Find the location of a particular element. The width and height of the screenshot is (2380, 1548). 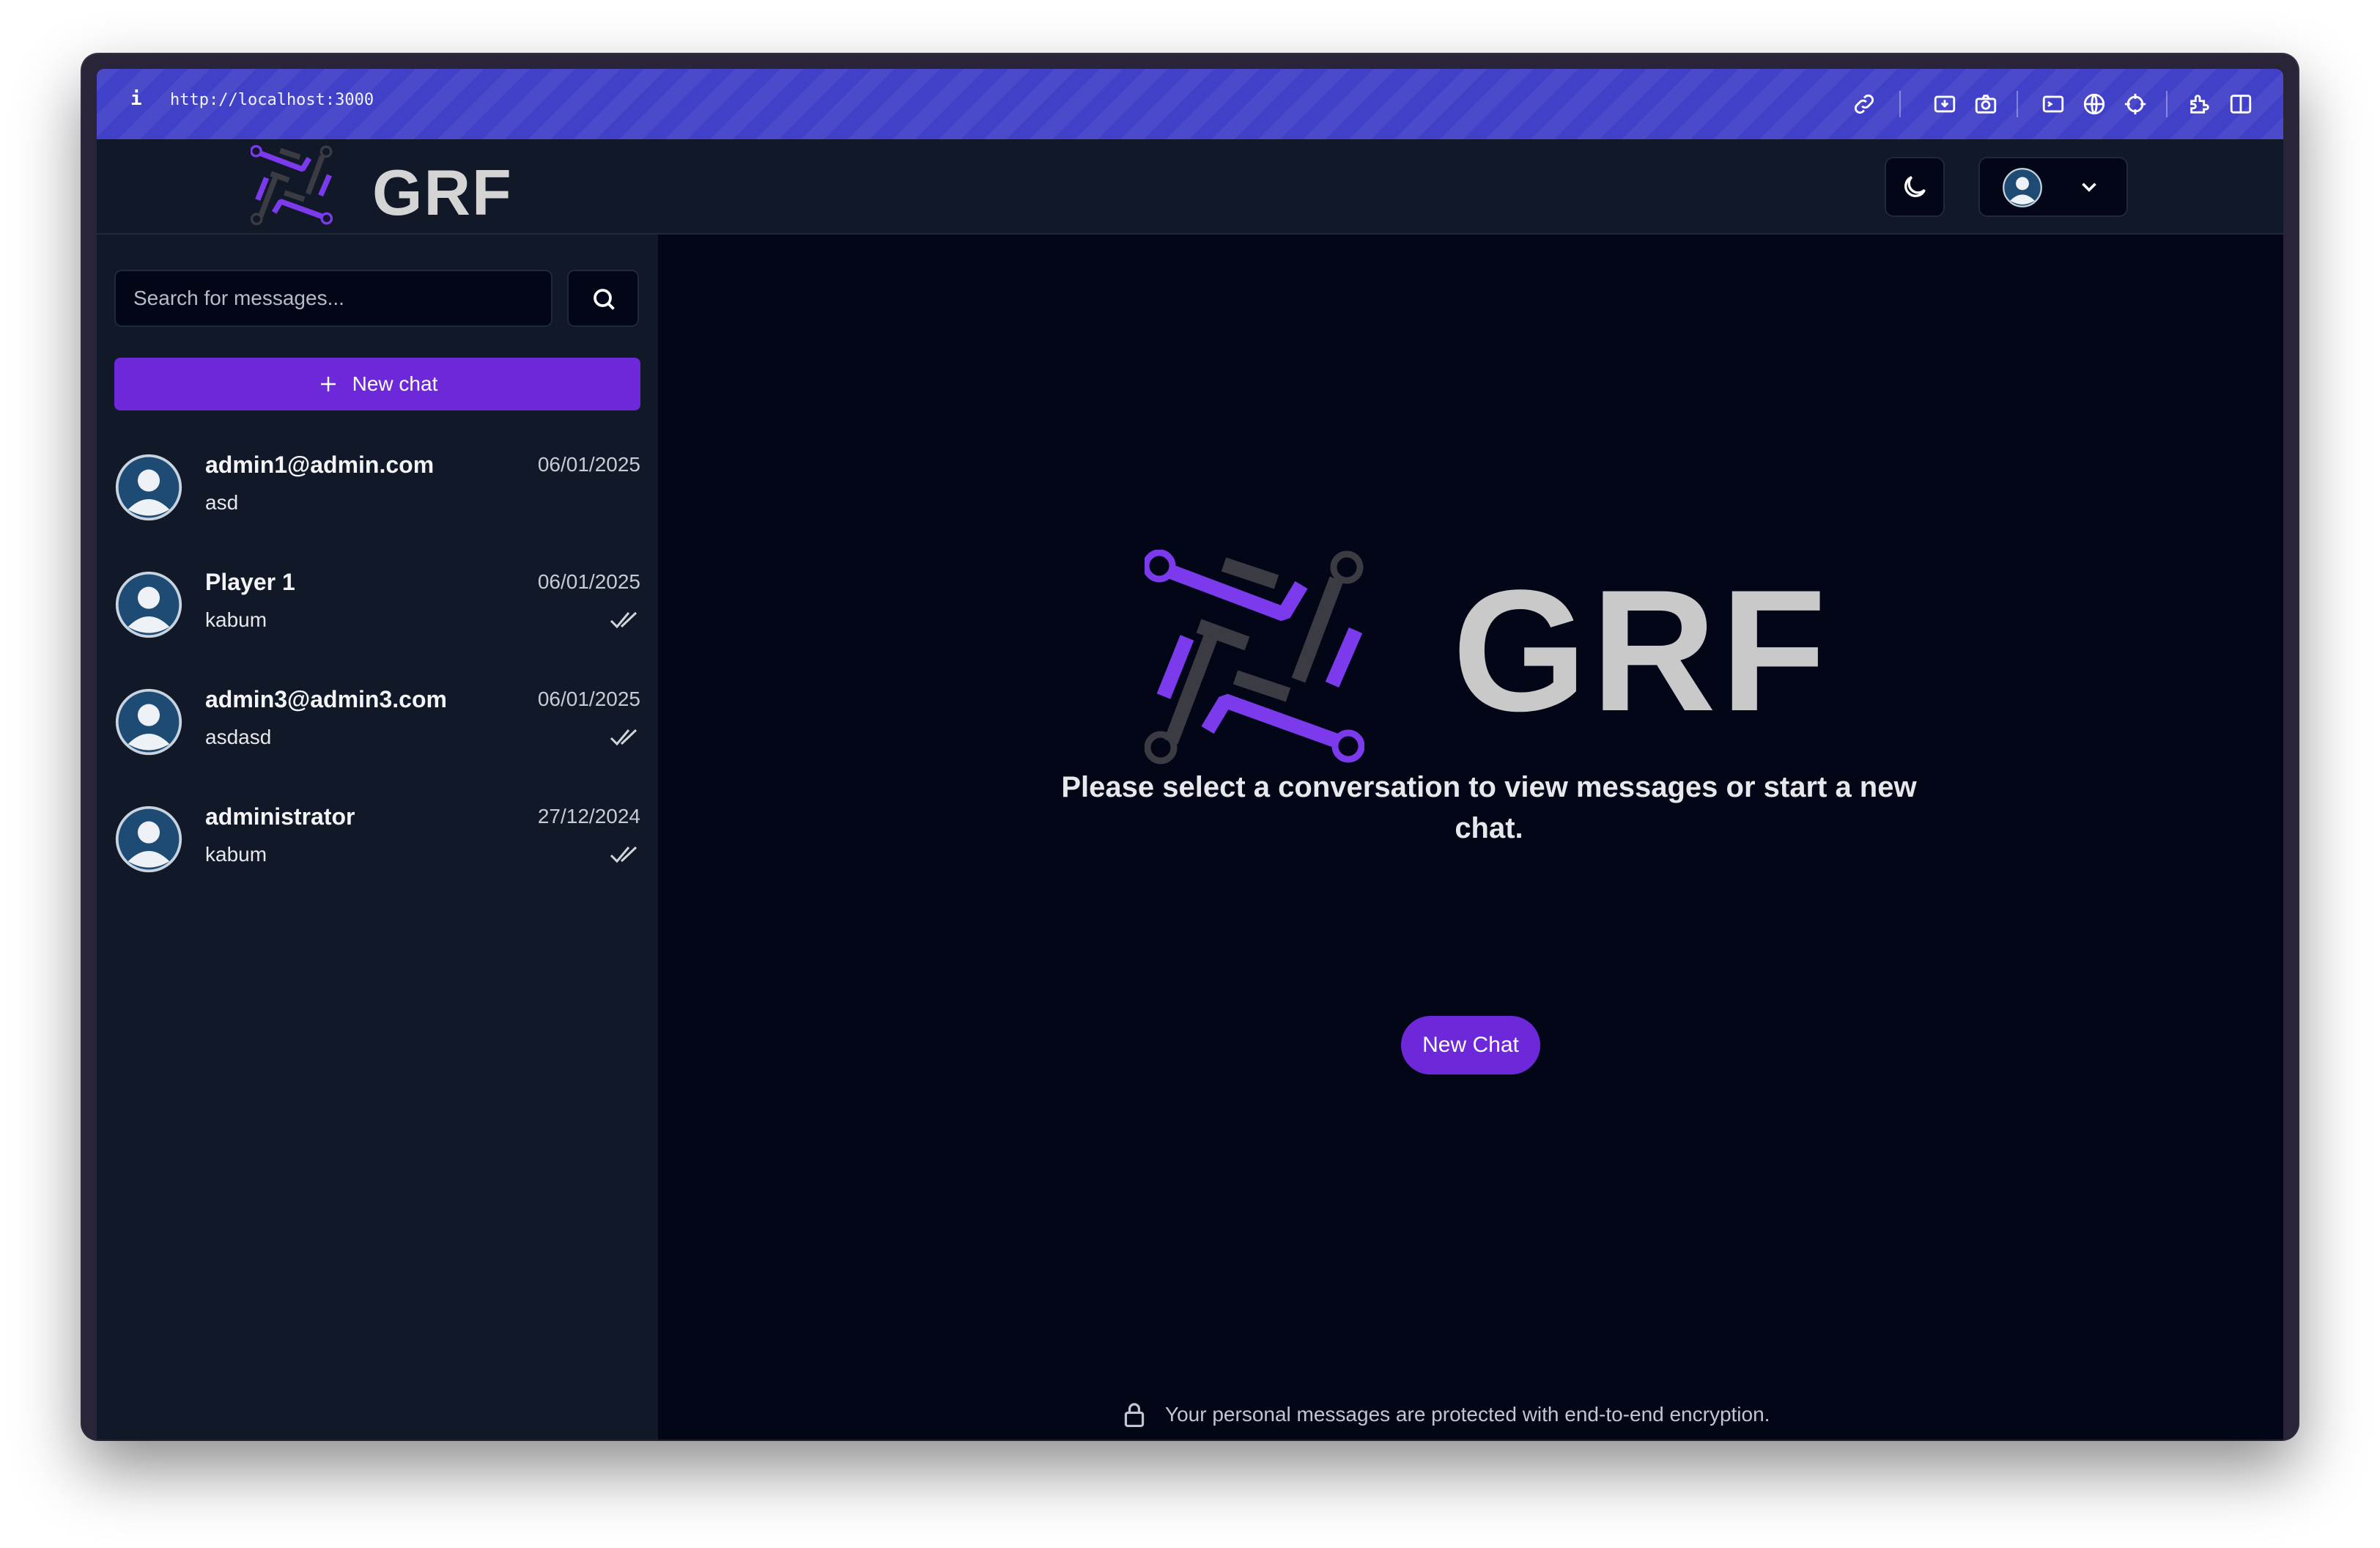

link-icon is located at coordinates (1864, 104).